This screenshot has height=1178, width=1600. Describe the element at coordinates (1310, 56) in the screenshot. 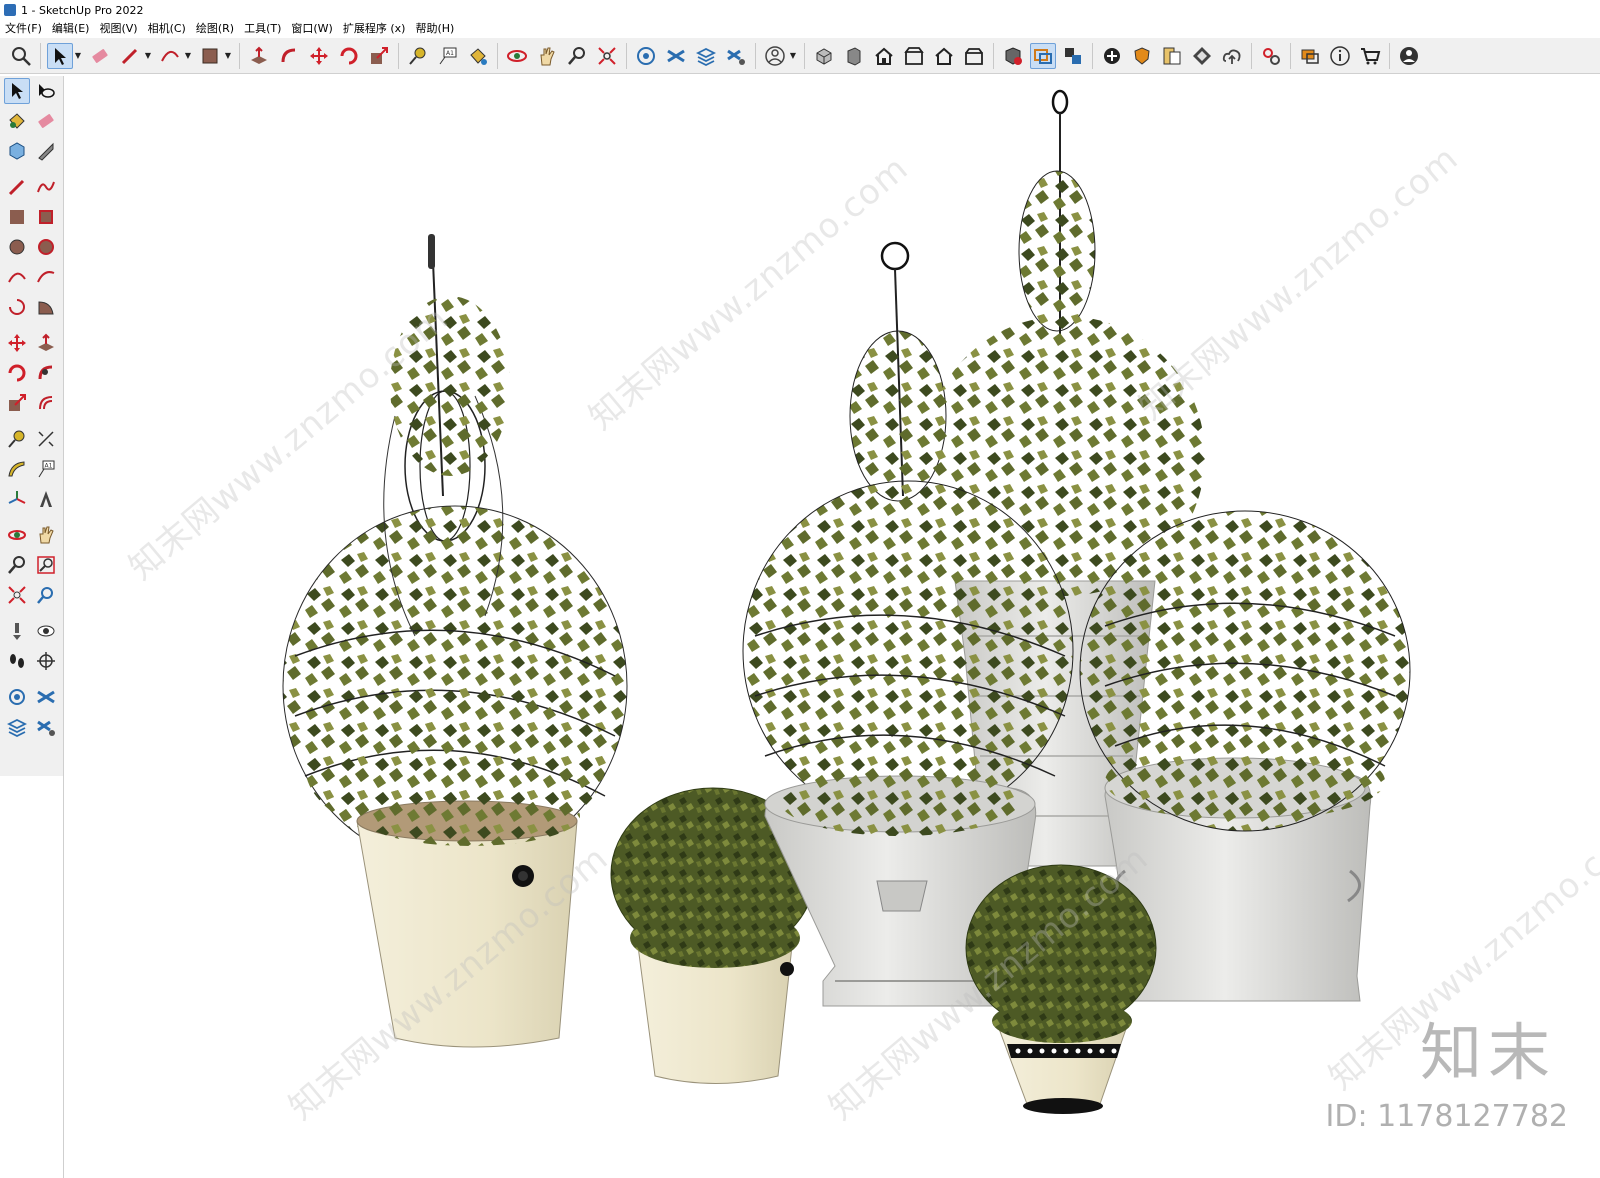

I see `components-icon` at that location.